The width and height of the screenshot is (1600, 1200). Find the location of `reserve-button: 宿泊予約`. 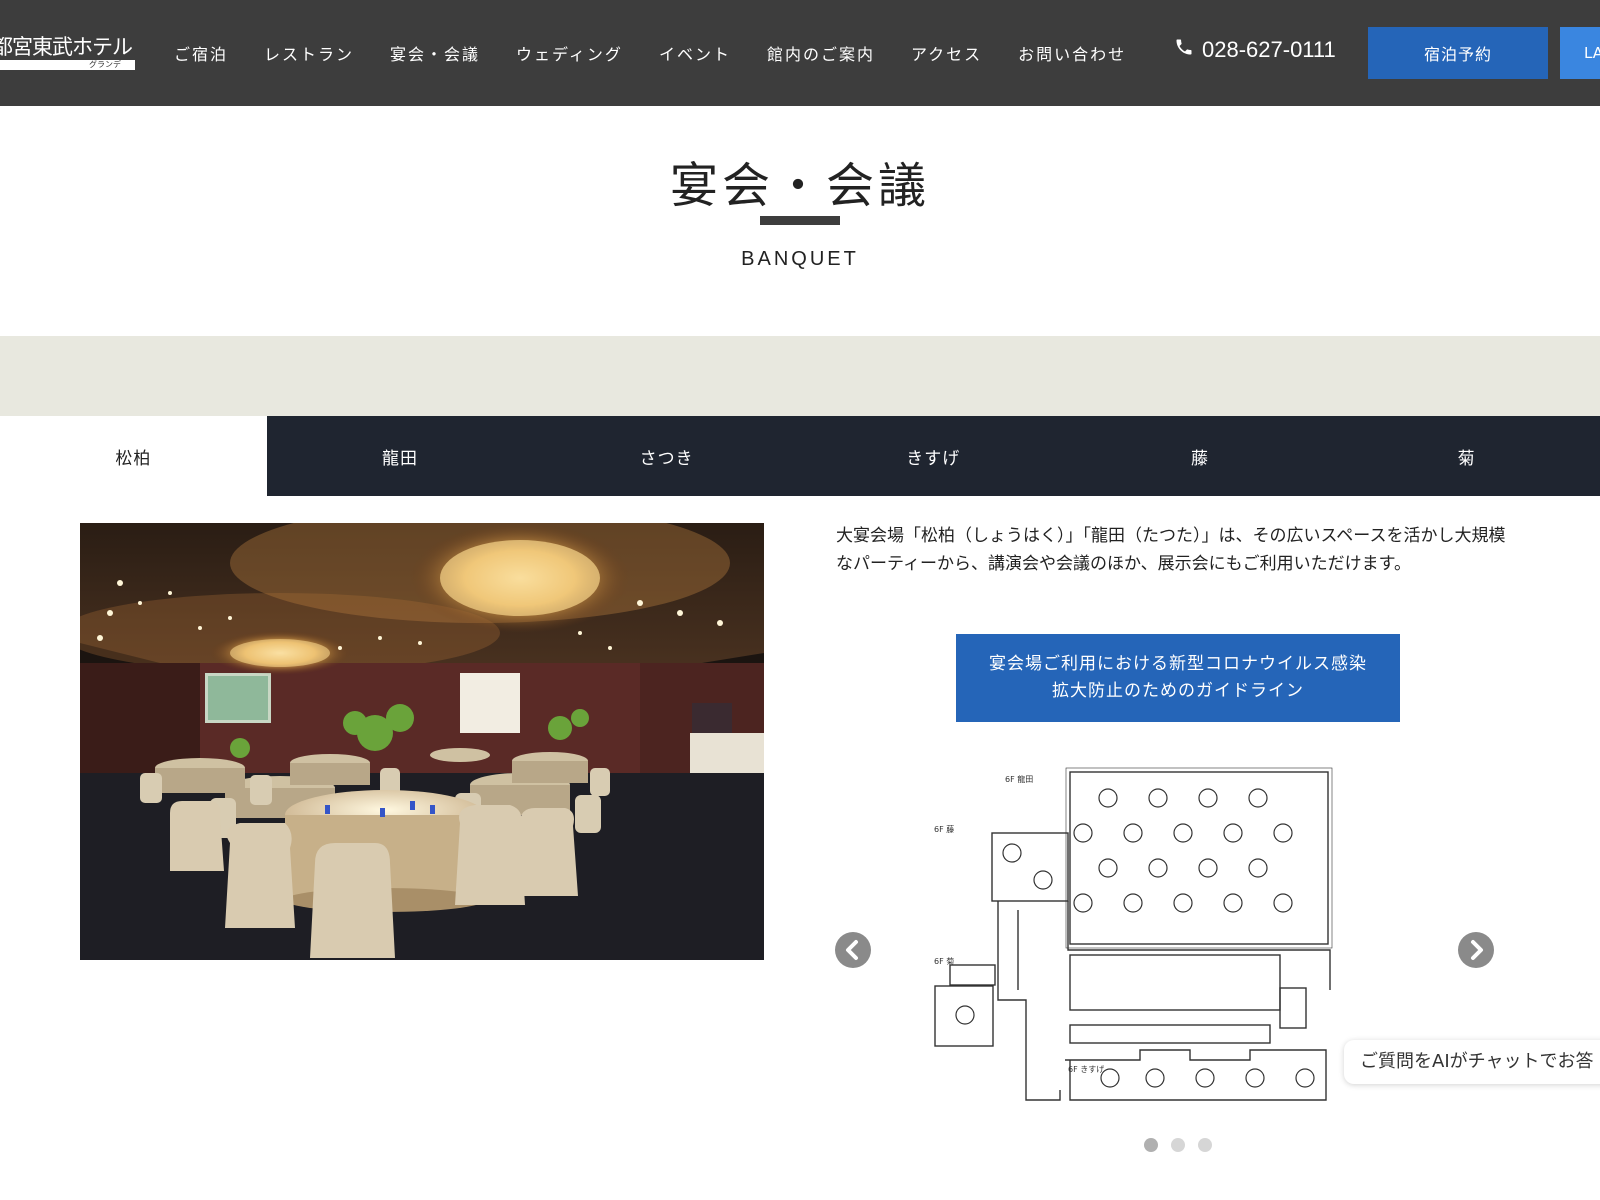

reserve-button: 宿泊予約 is located at coordinates (1458, 53).